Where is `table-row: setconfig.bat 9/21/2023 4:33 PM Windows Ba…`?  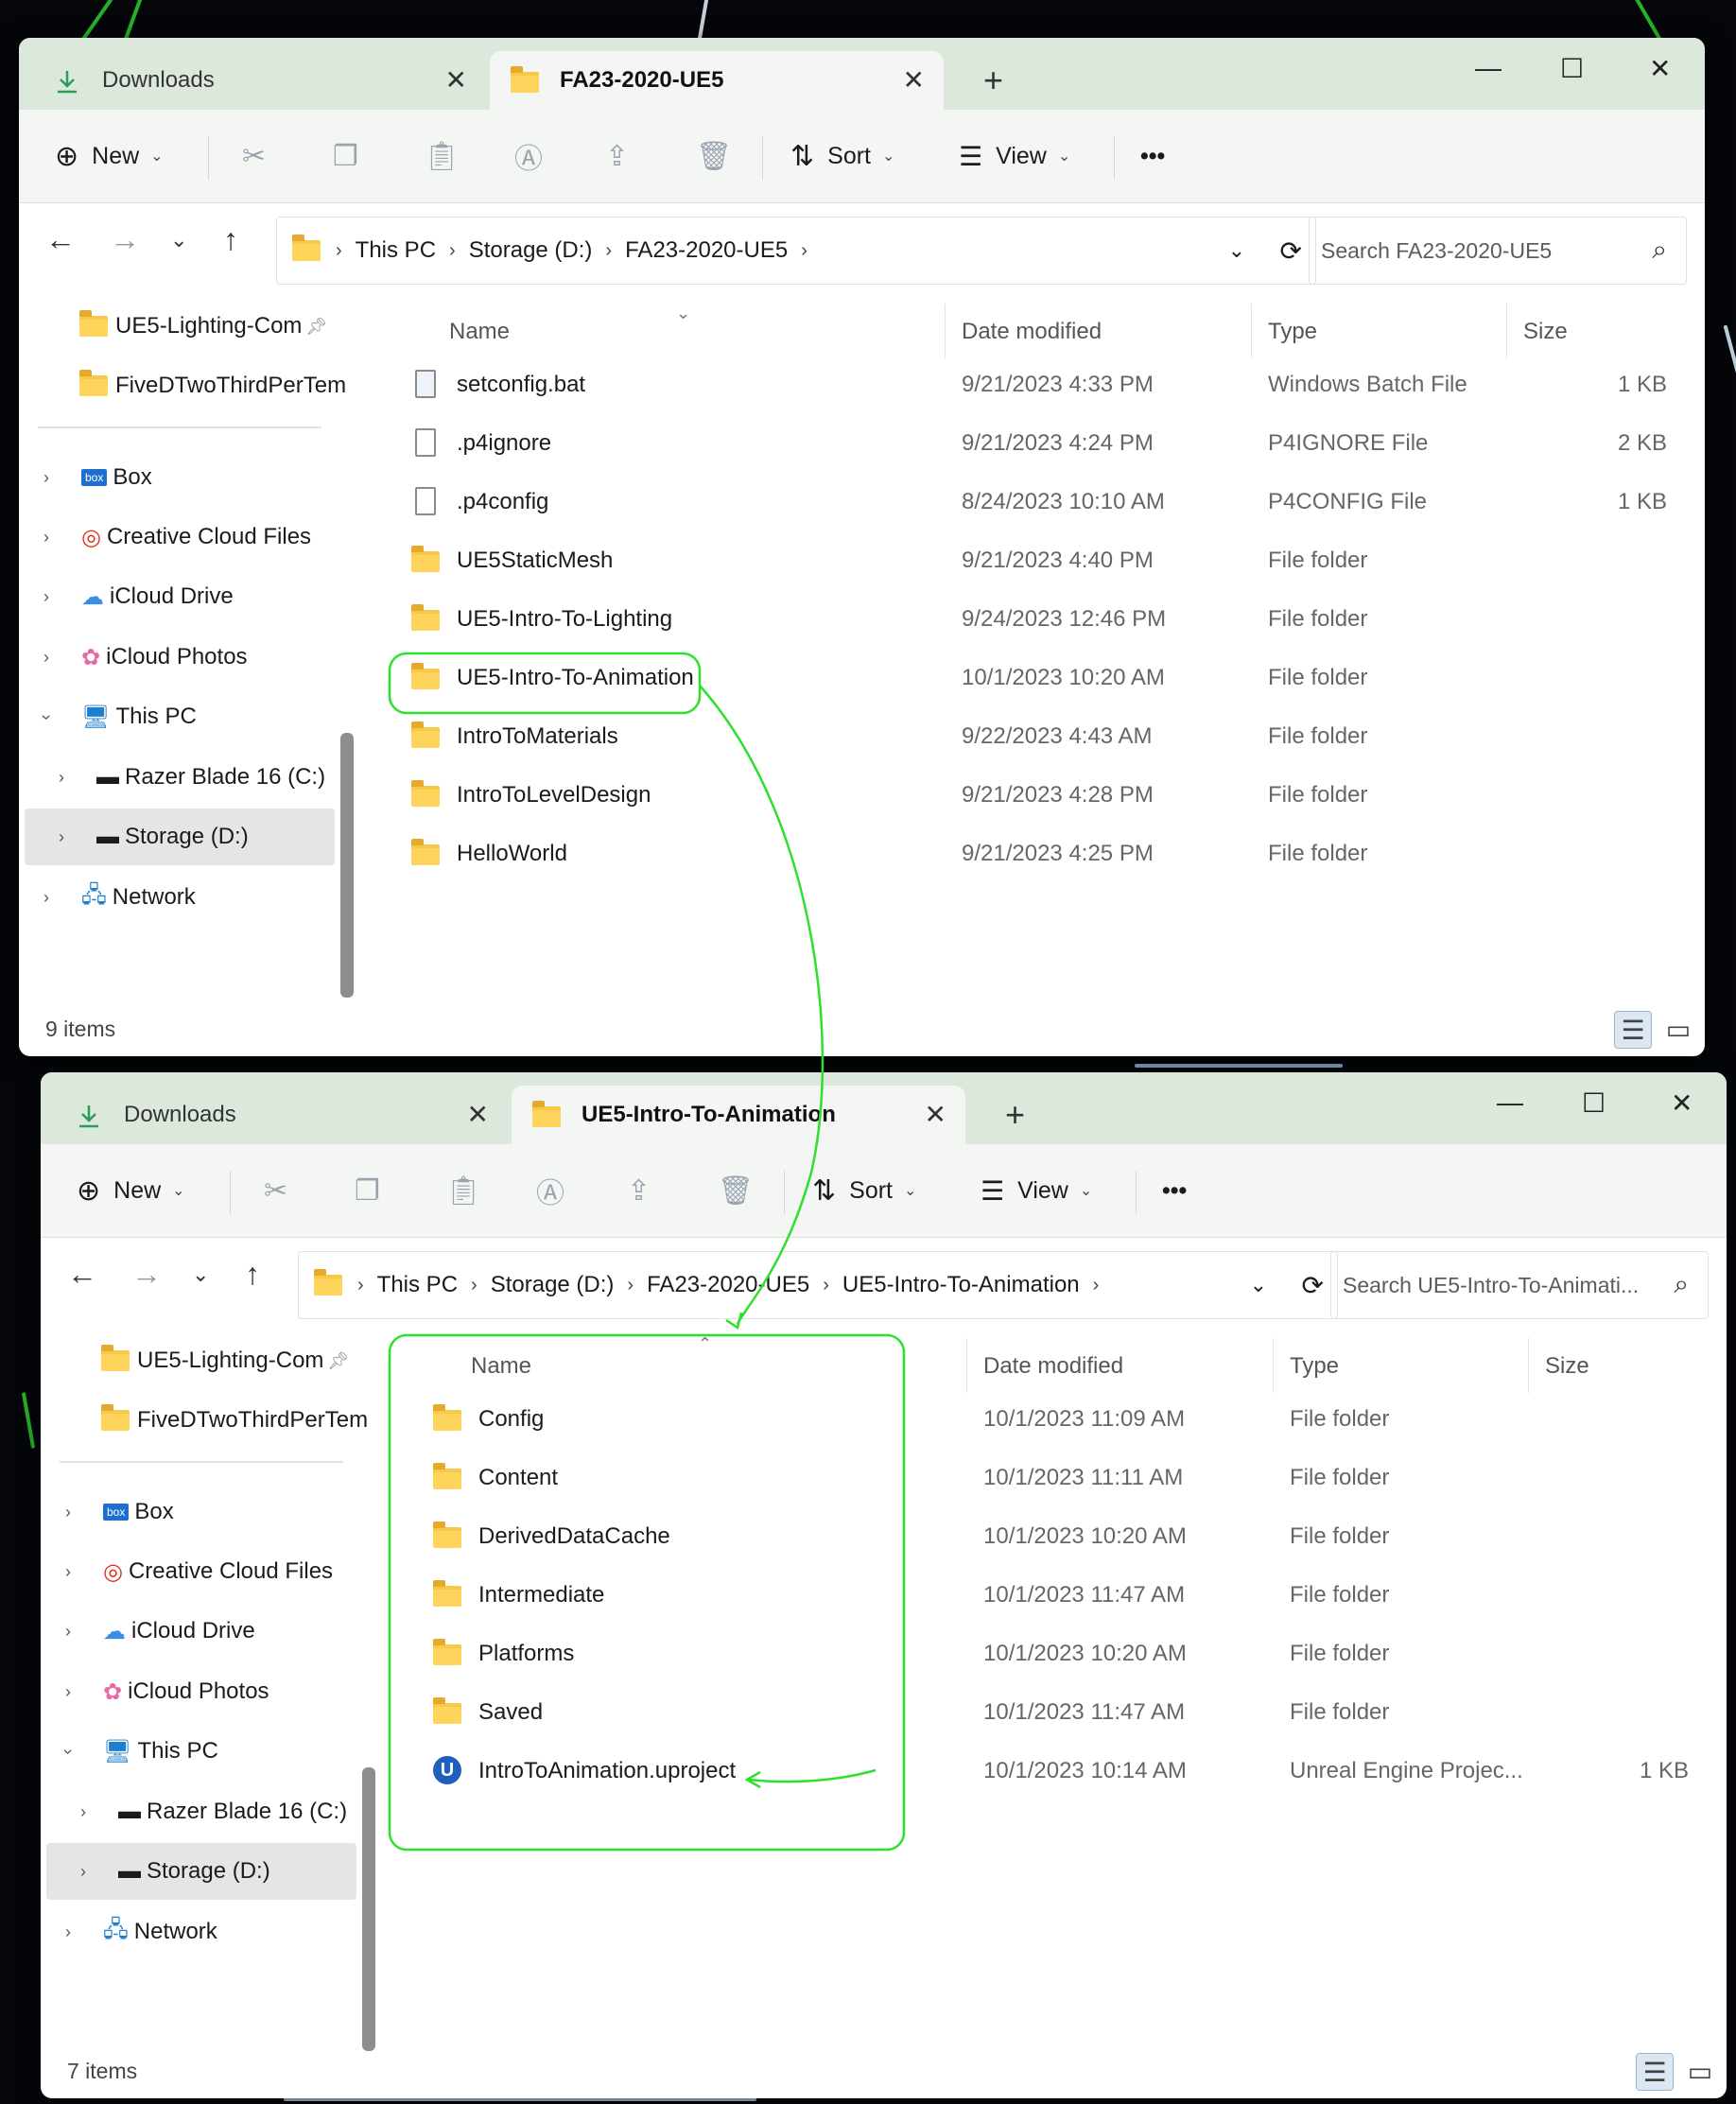
table-row: setconfig.bat 9/21/2023 4:33 PM Windows Ba… is located at coordinates (1044, 385).